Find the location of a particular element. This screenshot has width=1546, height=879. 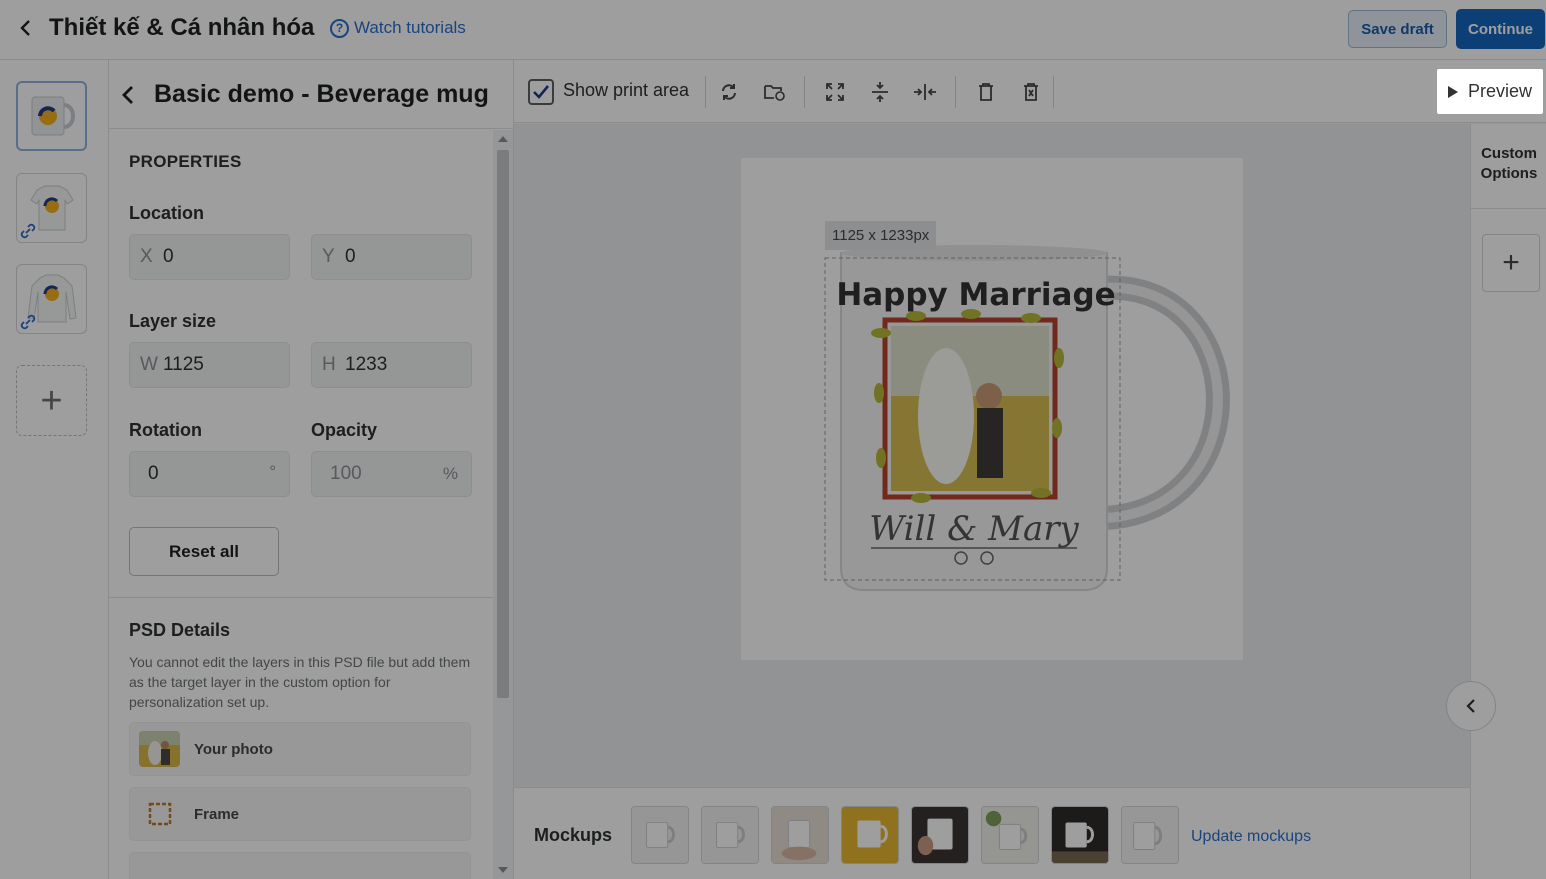

folder-sync-icon is located at coordinates (774, 93).